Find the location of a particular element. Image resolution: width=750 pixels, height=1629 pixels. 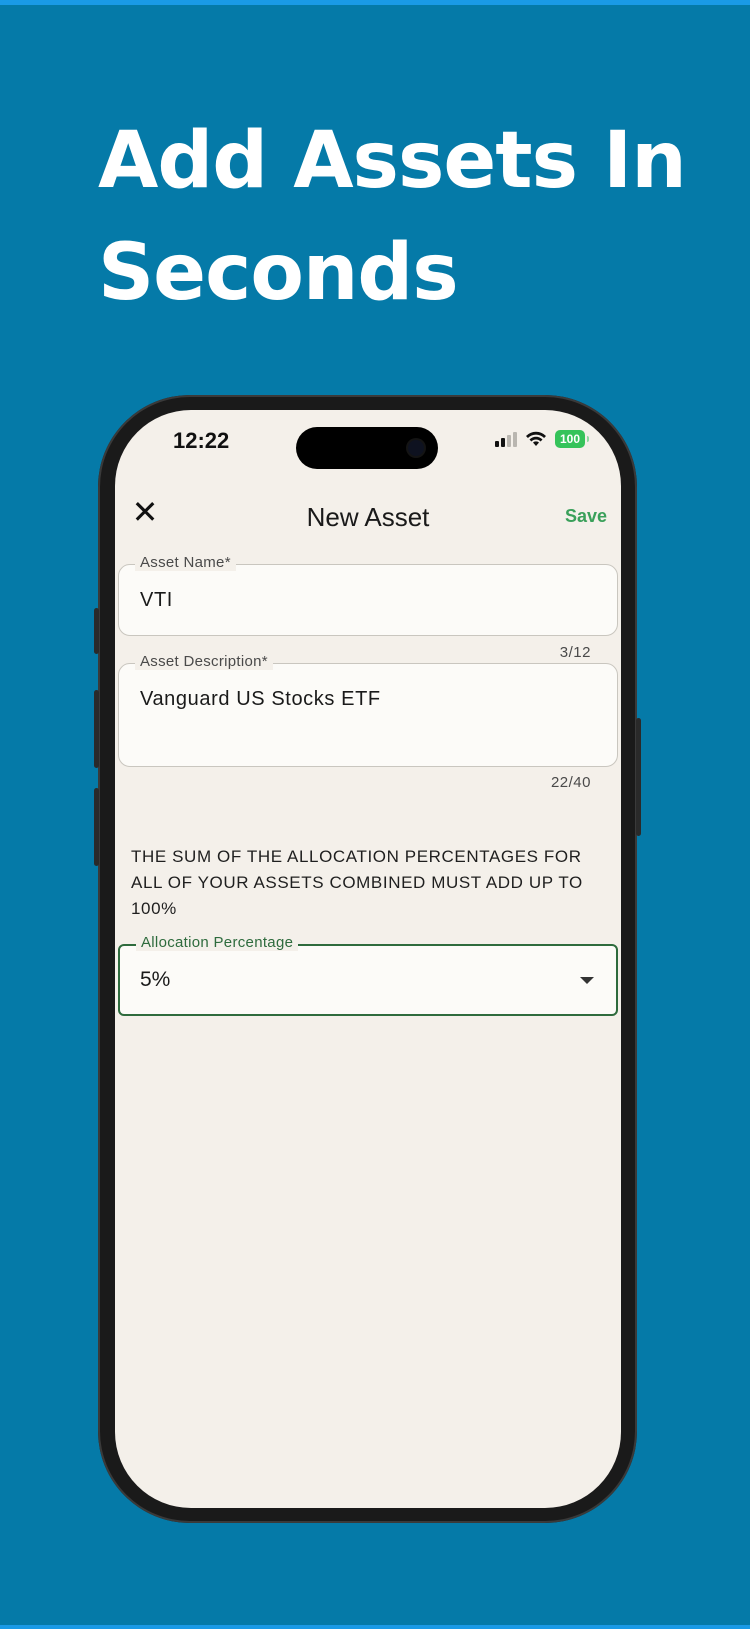

headline-line-1: Add Assets In is located at coordinates (392, 161).